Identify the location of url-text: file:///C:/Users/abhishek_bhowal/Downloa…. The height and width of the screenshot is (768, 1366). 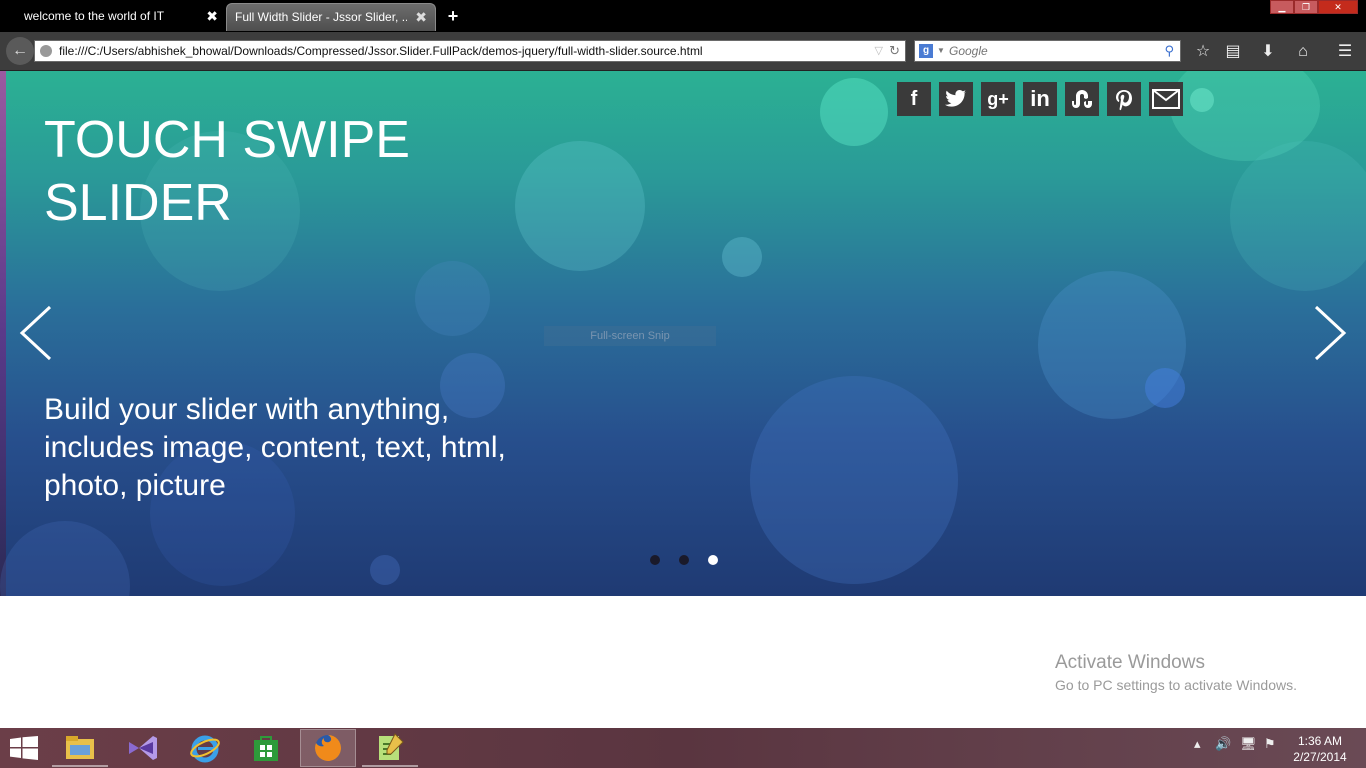
(381, 51).